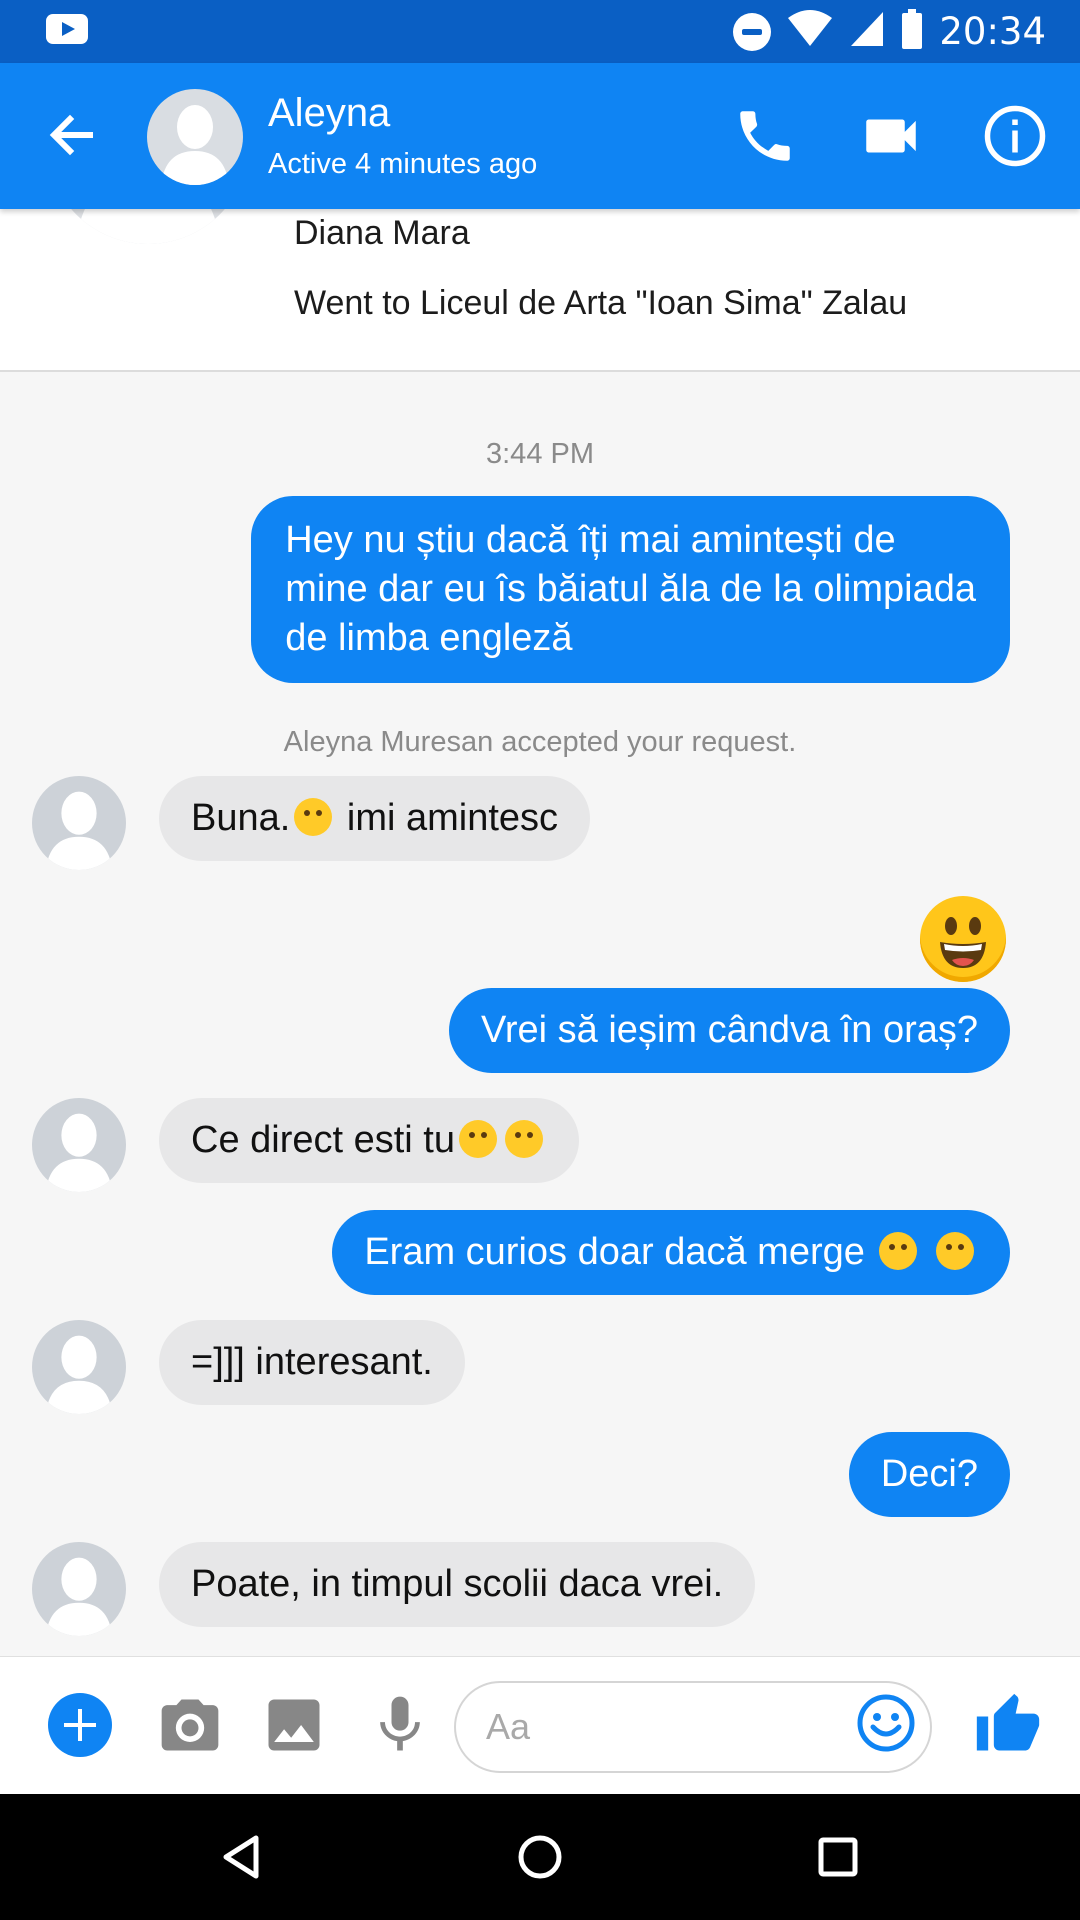 This screenshot has width=1080, height=1920. What do you see at coordinates (590, 540) in the screenshot?
I see `message-line: Hey nu știu dacă îți mai amintești de` at bounding box center [590, 540].